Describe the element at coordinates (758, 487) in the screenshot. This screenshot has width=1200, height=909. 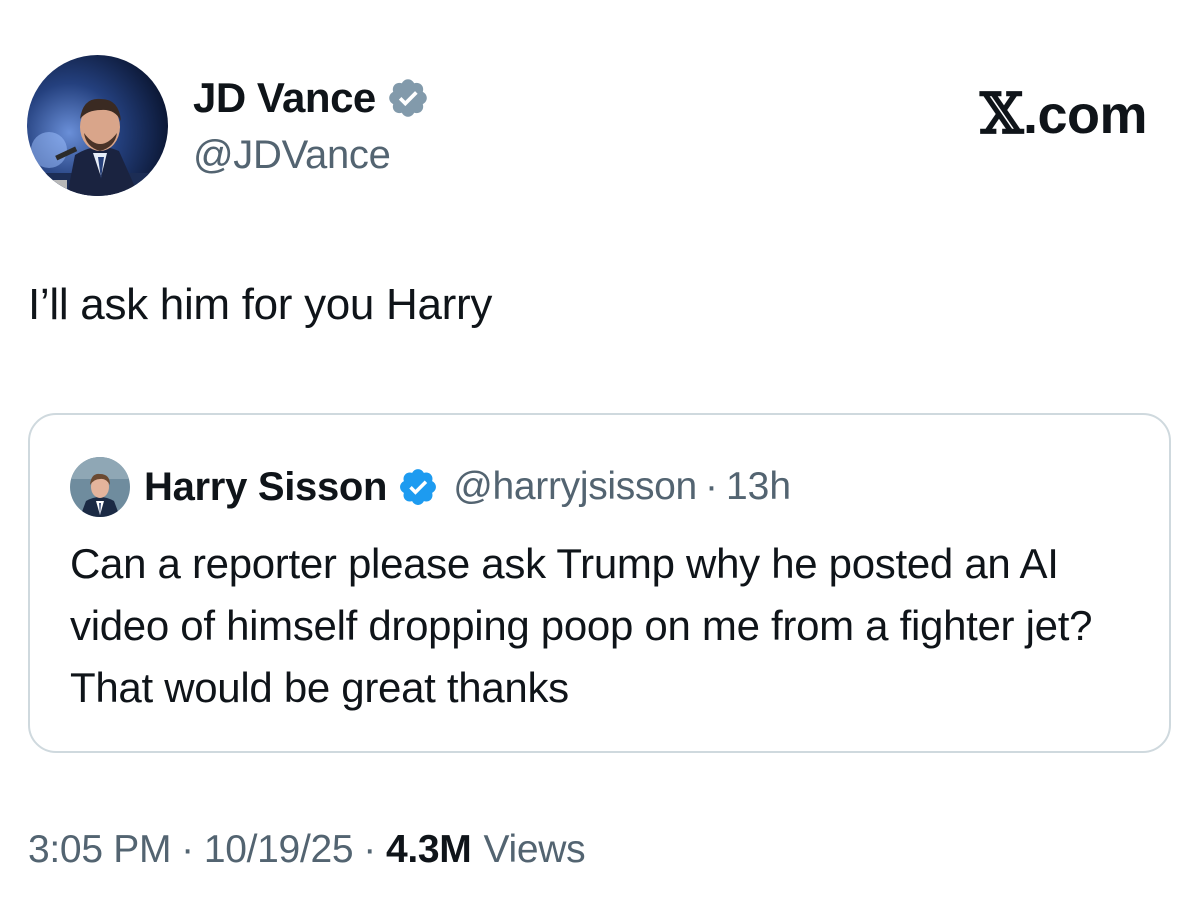
I see `quoted-timestamp: 13h` at that location.